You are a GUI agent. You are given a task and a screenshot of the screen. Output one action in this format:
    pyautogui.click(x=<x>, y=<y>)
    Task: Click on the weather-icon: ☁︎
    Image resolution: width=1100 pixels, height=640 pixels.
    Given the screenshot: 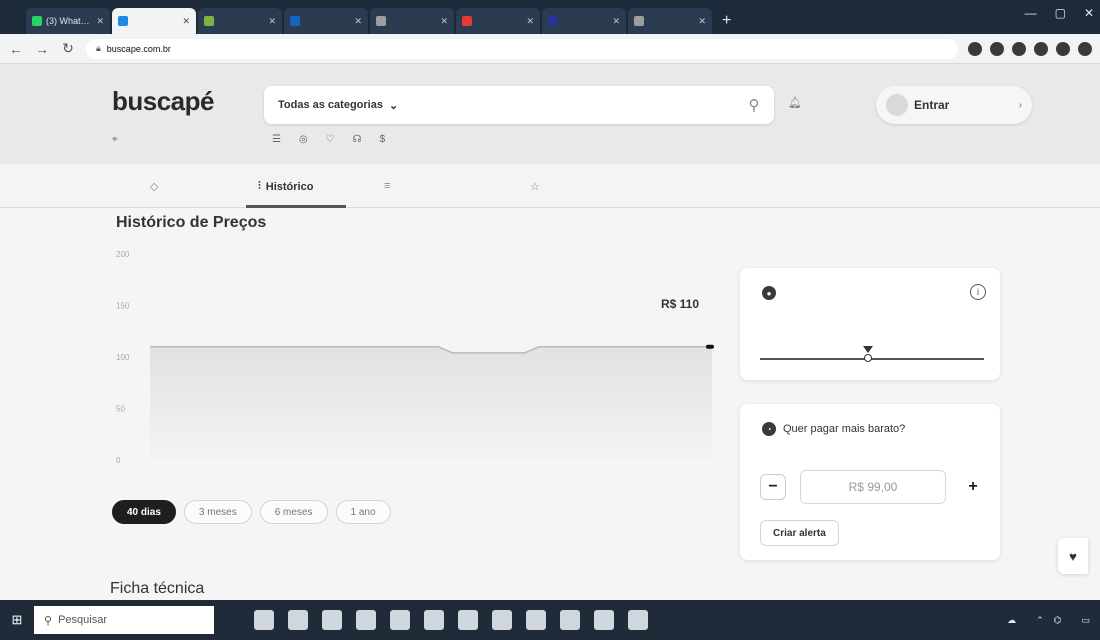 What is the action you would take?
    pyautogui.click(x=1012, y=619)
    